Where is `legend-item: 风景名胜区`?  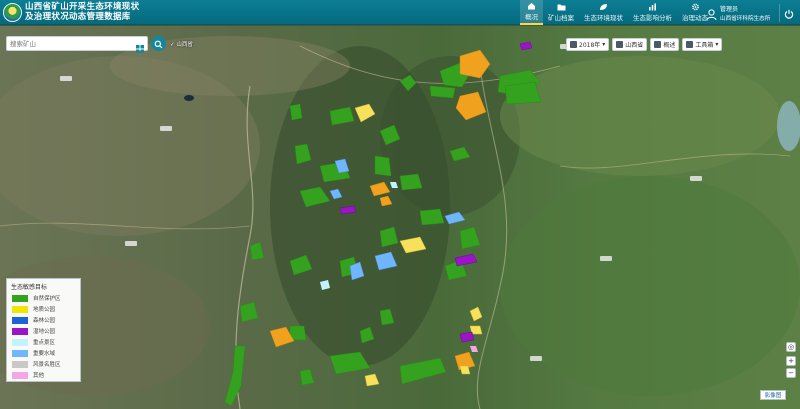
legend-item: 风景名胜区 is located at coordinates (36, 364).